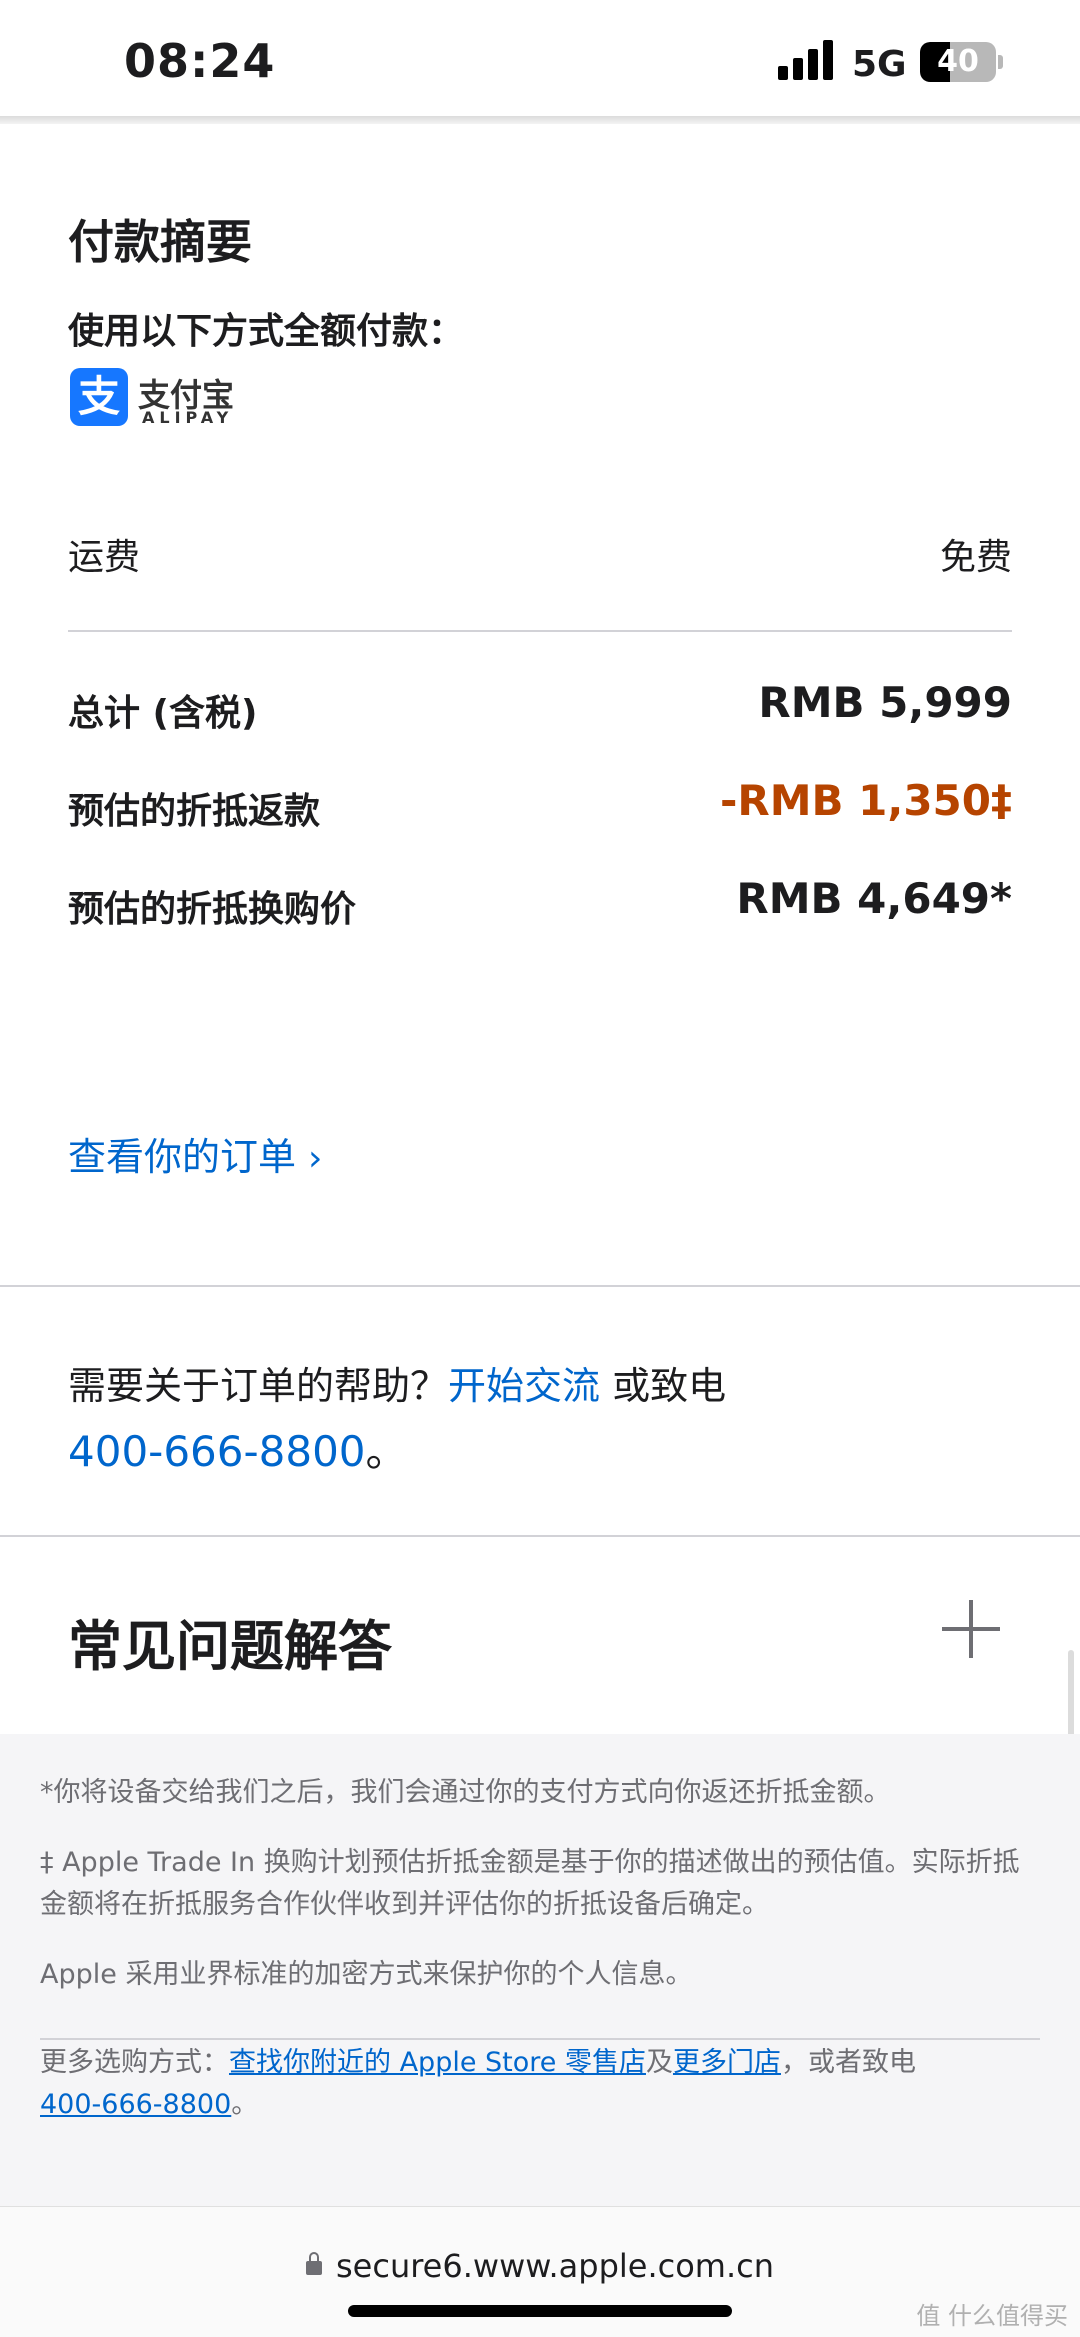 The image size is (1080, 2337). Describe the element at coordinates (258, 1386) in the screenshot. I see `help-prefix: 需要关于订单的帮助？` at that location.